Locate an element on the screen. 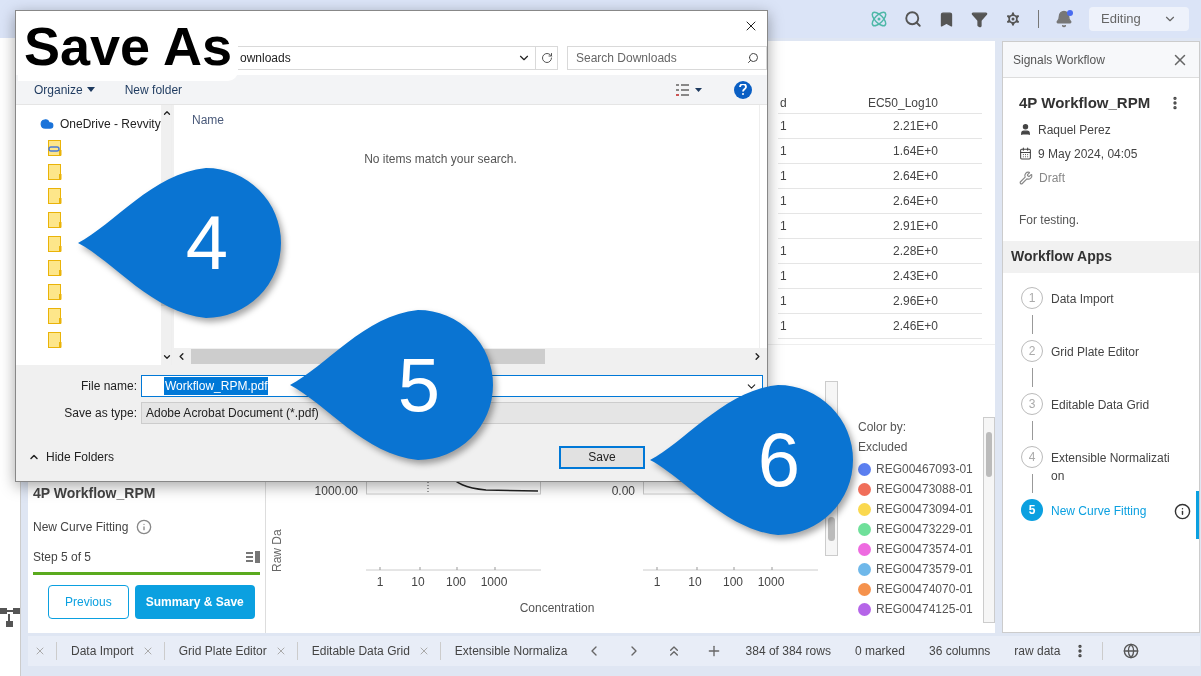 The width and height of the screenshot is (1201, 676). table-cell-text: 2.28E+0 is located at coordinates (914, 251).